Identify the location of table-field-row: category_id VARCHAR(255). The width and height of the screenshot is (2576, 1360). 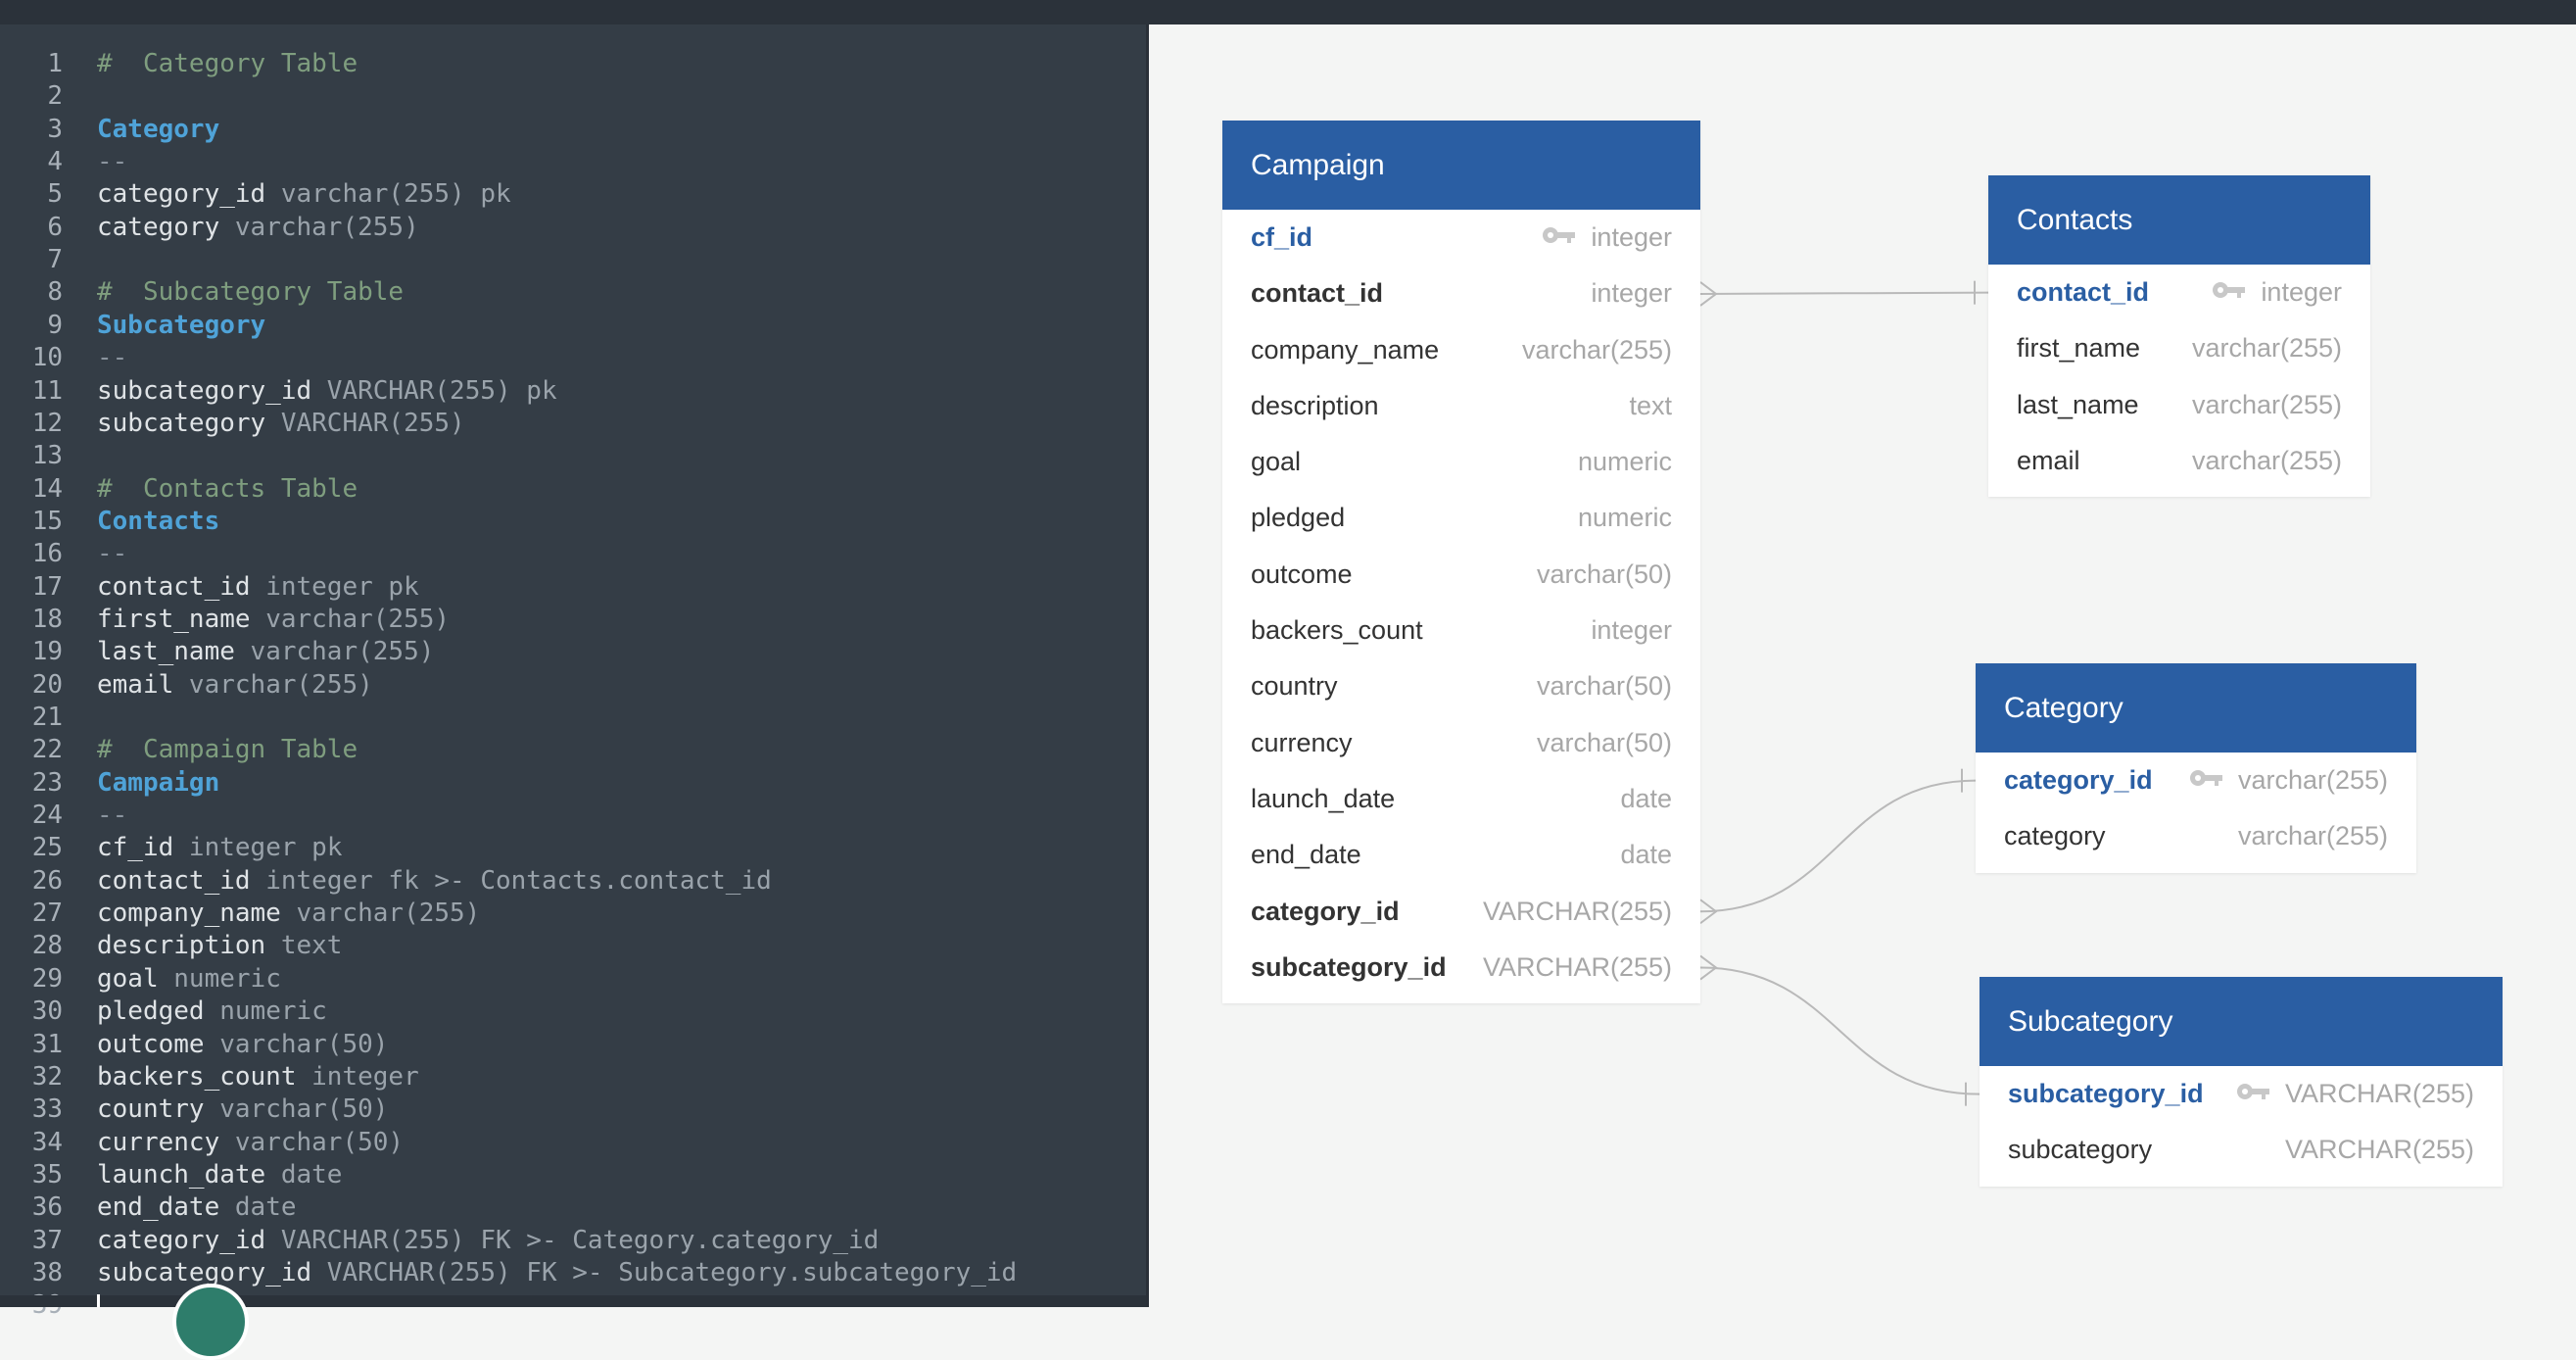
(1461, 912).